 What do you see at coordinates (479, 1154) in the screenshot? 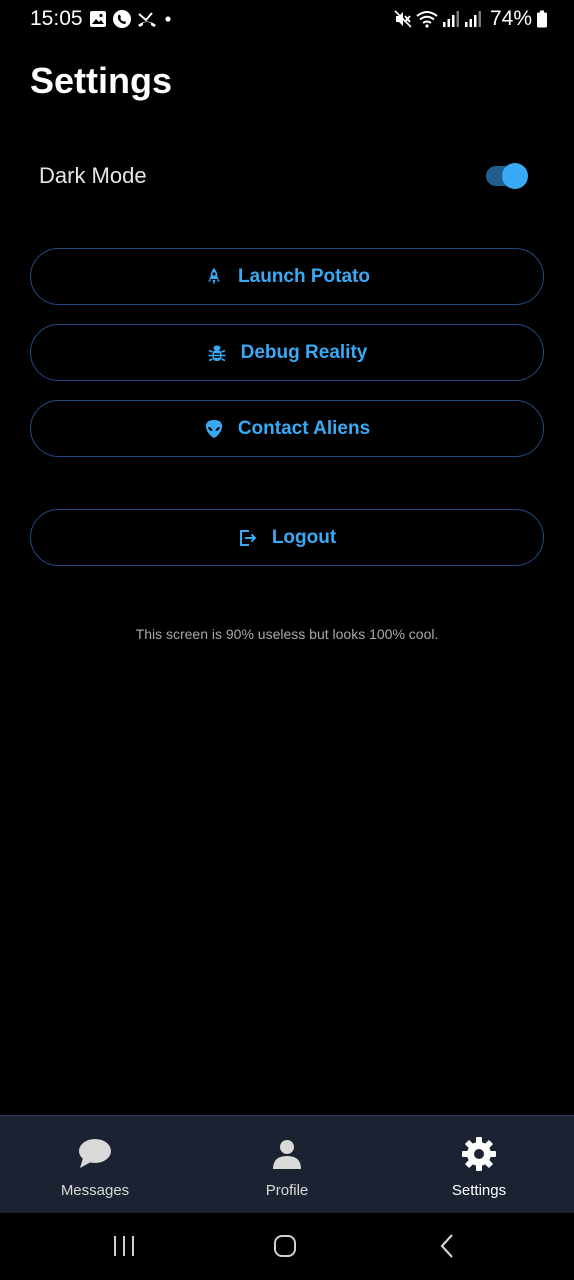
I see `gear-icon` at bounding box center [479, 1154].